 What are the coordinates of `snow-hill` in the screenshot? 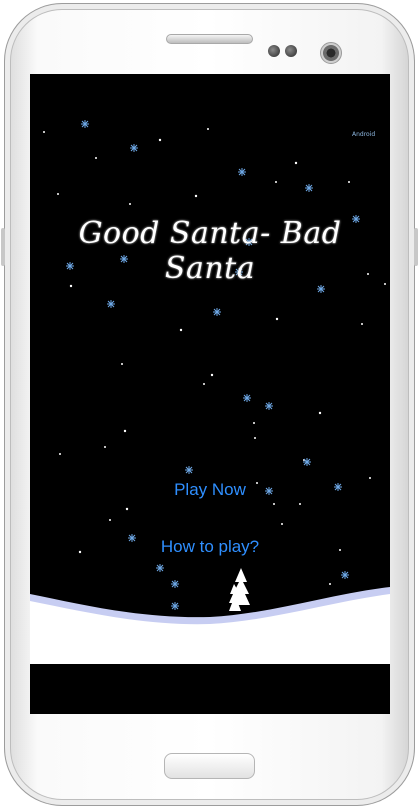 It's located at (210, 629).